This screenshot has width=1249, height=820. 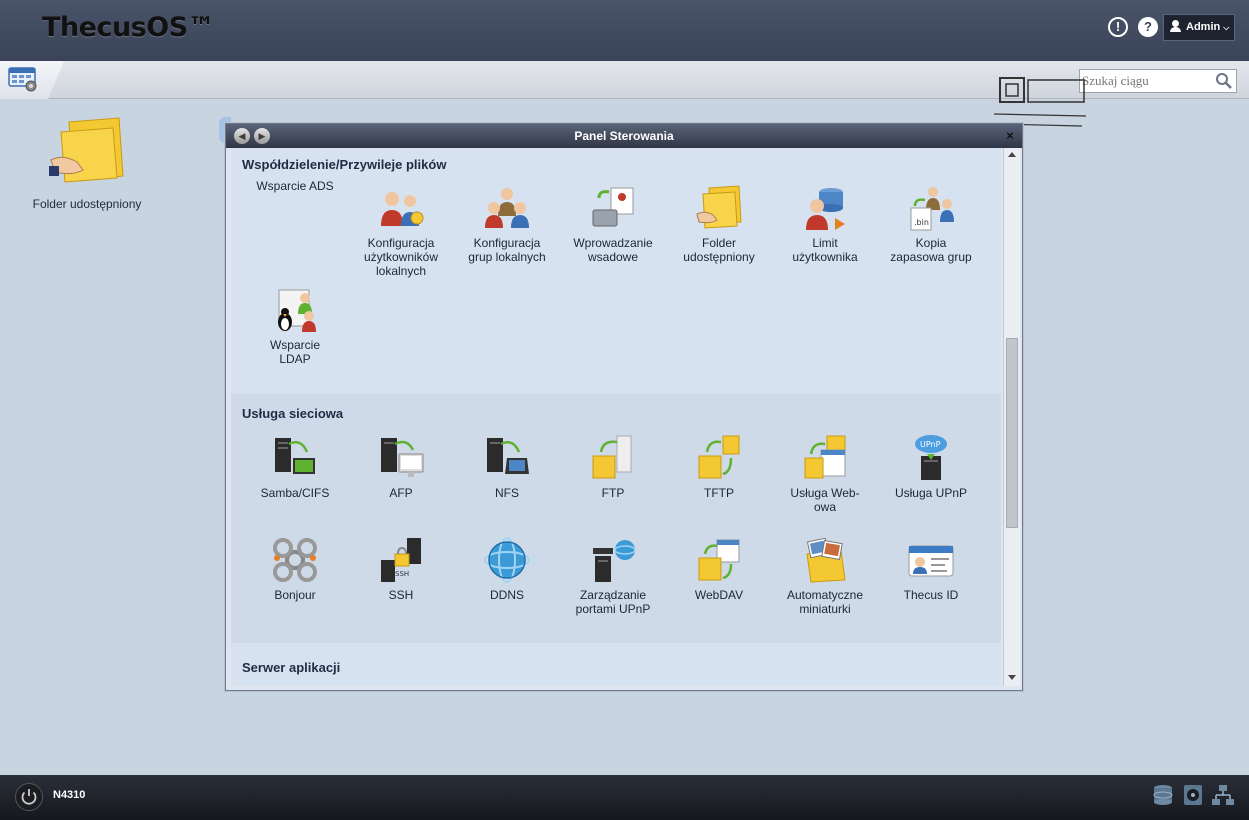 I want to click on scroll-up-arrow-icon, so click(x=1012, y=154).